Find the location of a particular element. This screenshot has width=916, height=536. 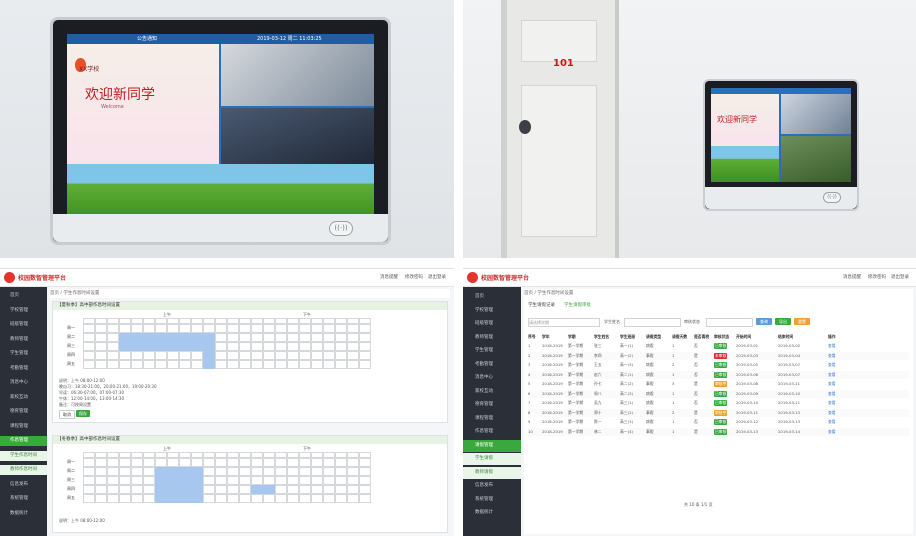

schedule-grid: 周一 周二 周三 周四 周五 is located at coordinates (219, 345).